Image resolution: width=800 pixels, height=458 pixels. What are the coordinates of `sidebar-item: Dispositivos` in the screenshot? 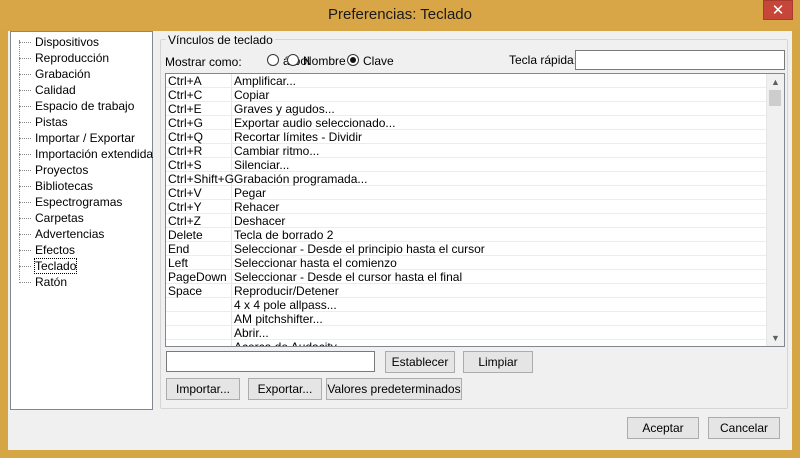 It's located at (57, 42).